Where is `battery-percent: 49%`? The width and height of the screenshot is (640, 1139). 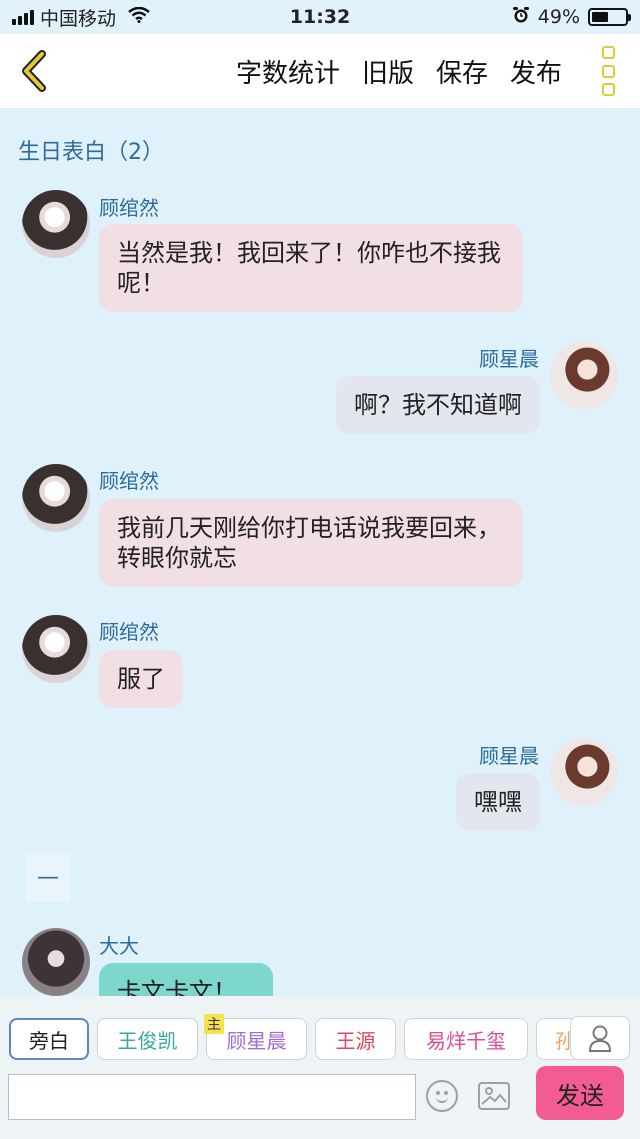
battery-percent: 49% is located at coordinates (558, 17).